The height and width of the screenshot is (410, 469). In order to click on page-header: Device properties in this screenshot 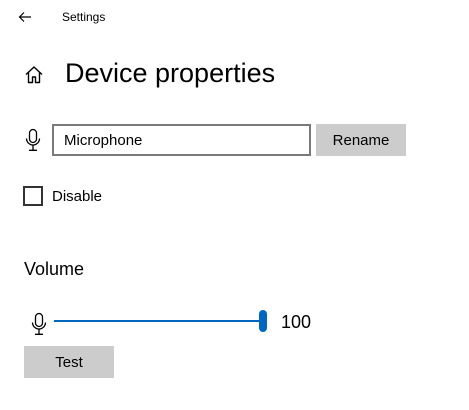, I will do `click(234, 74)`.